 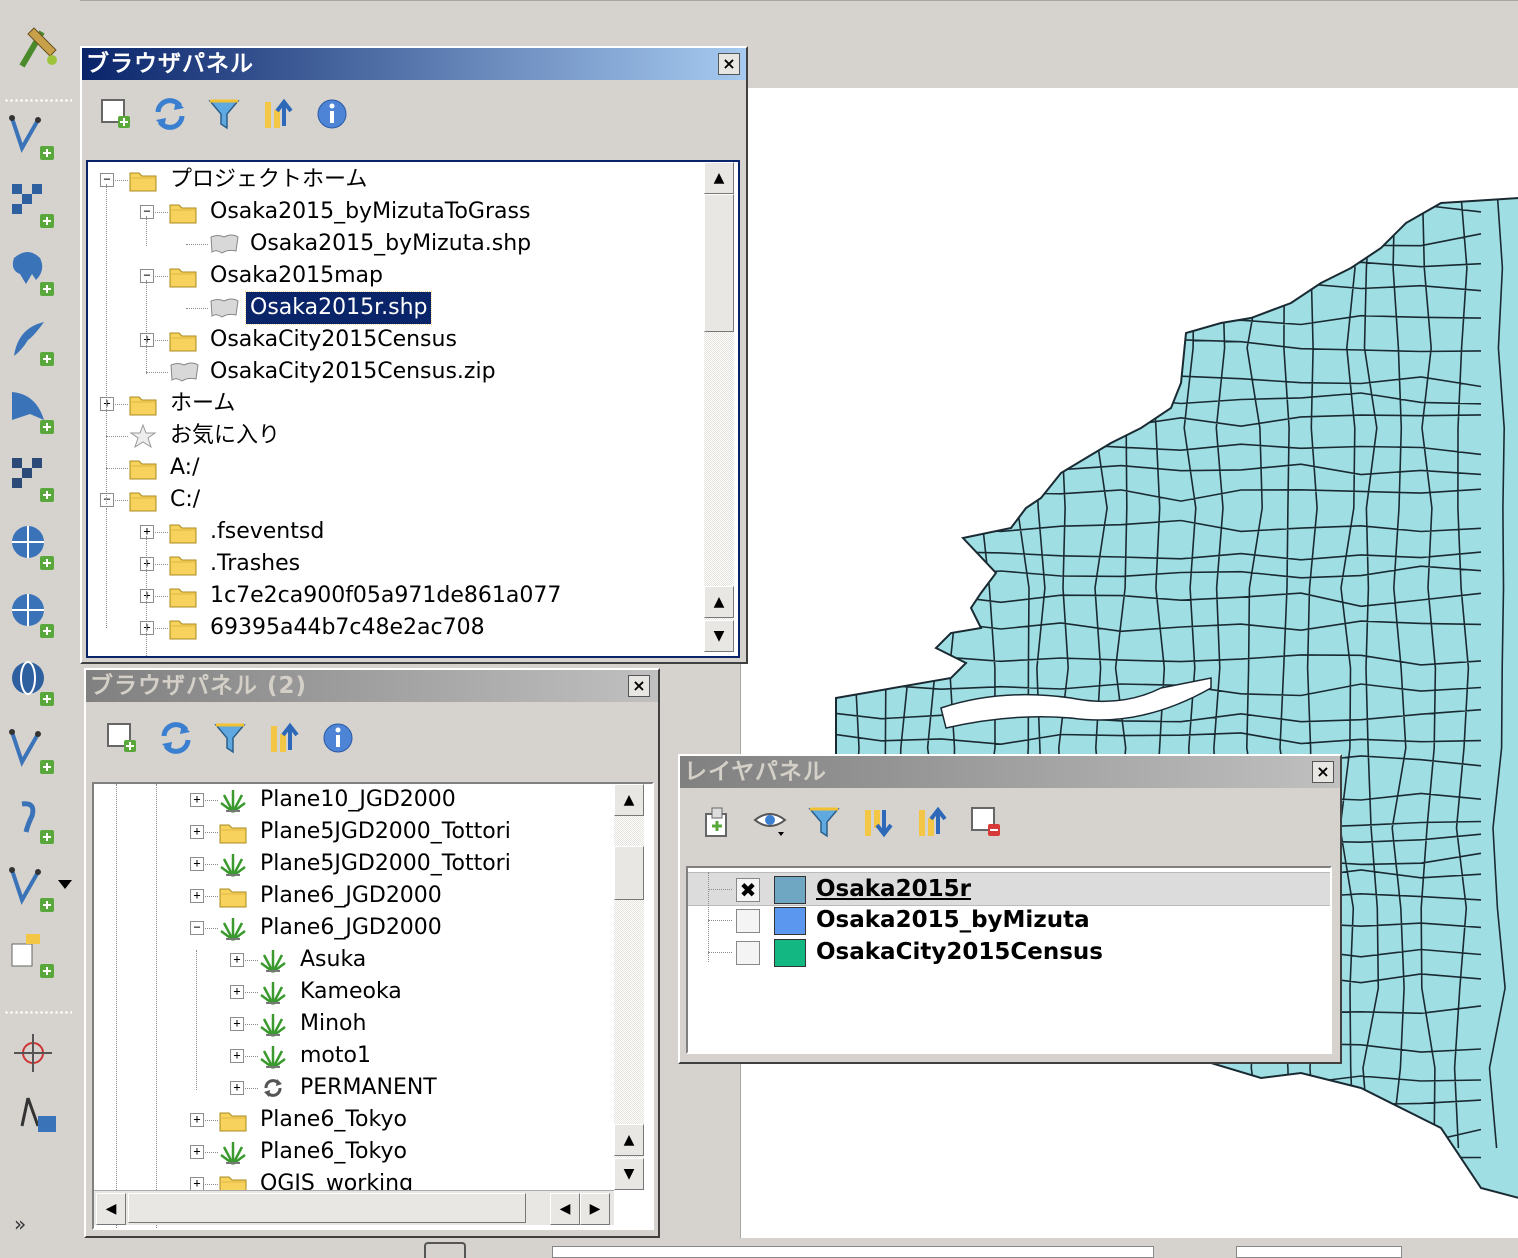 I want to click on layer-panel-title: レイヤパネル, so click(x=1010, y=772).